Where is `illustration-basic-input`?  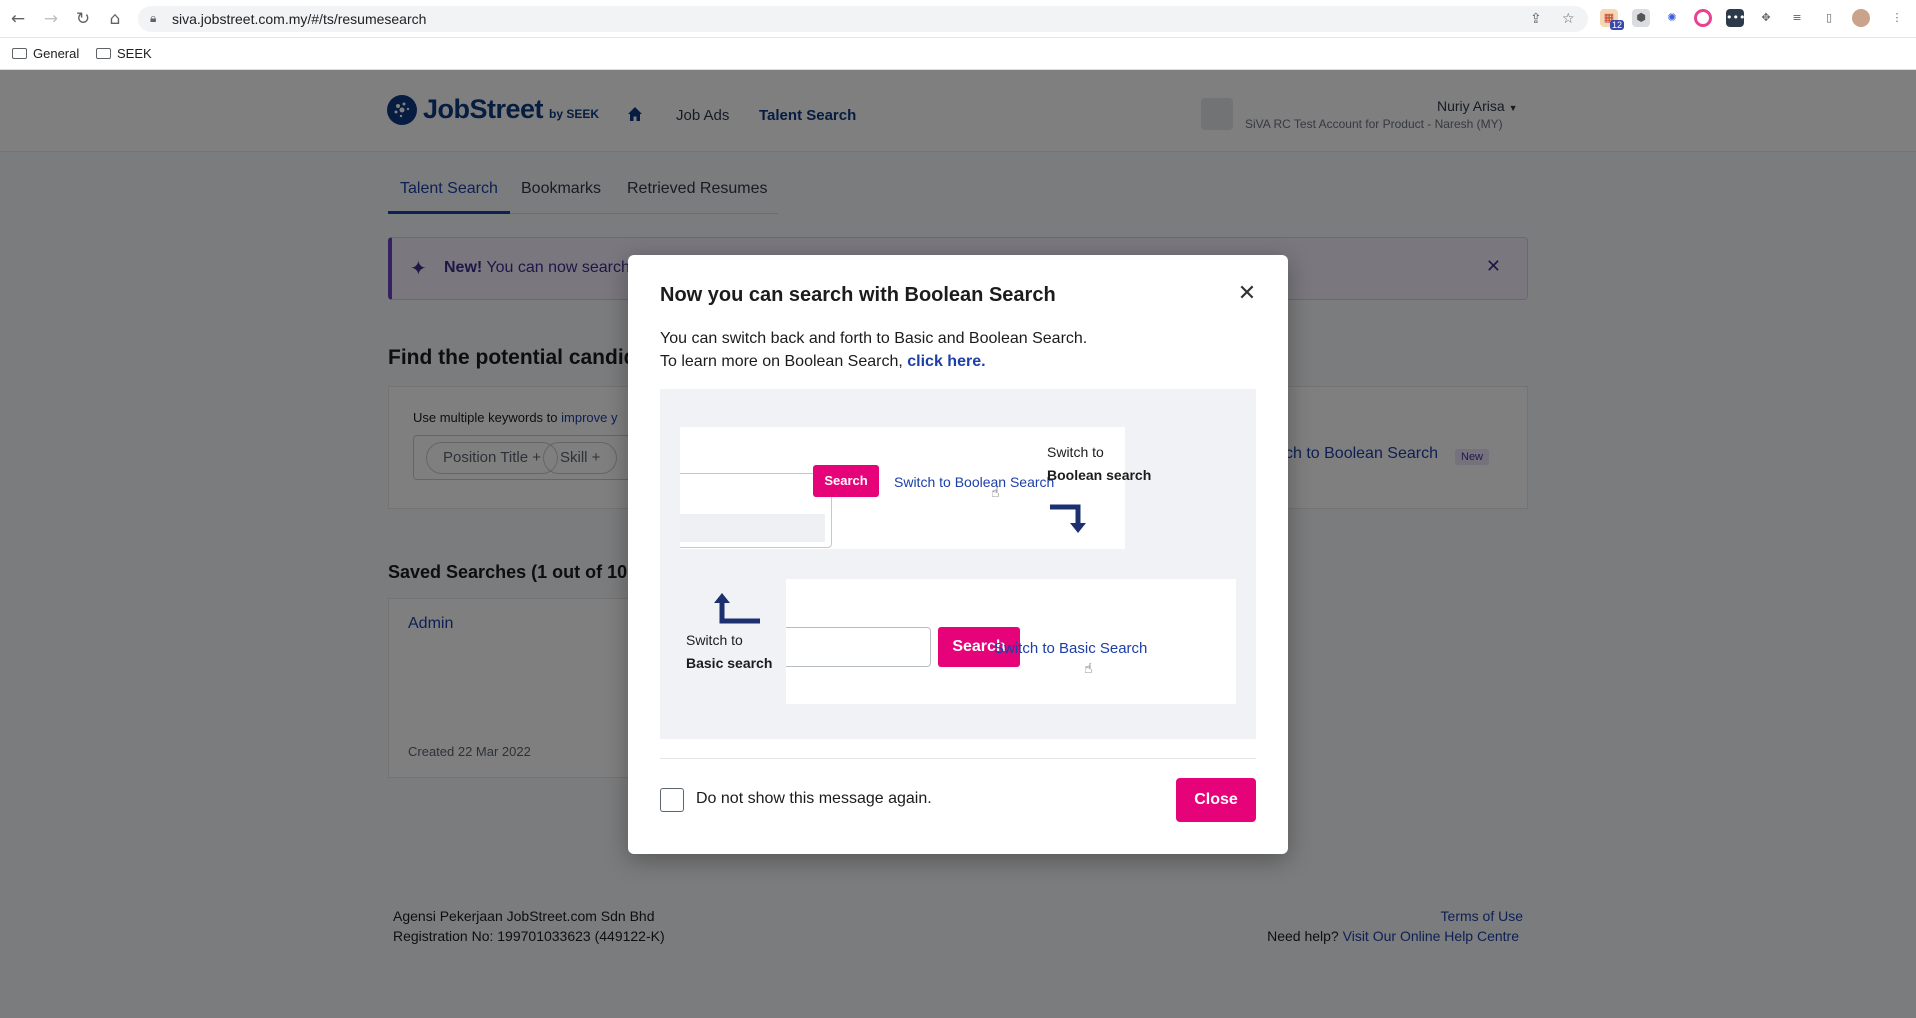
illustration-basic-input is located at coordinates (756, 510).